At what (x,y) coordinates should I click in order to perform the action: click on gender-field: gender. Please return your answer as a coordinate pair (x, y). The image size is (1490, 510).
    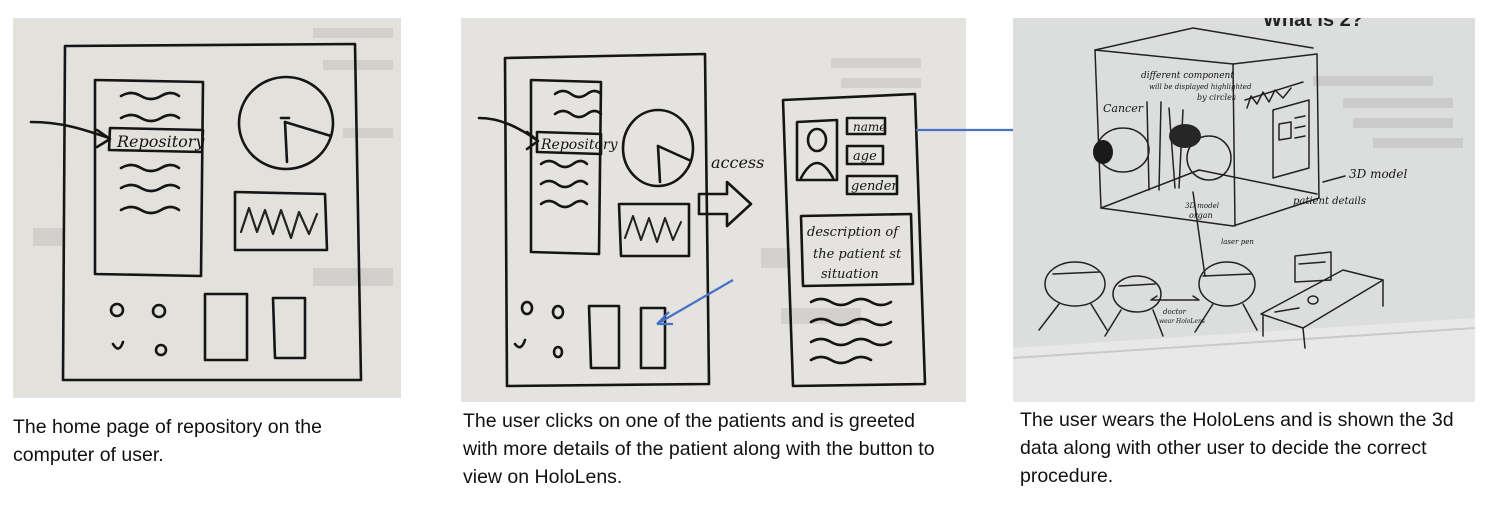
    Looking at the image, I should click on (871, 185).